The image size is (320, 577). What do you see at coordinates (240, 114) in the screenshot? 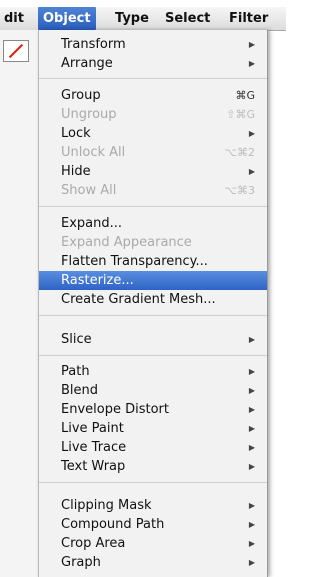
I see `shortcut-label: ⇧⌘G` at bounding box center [240, 114].